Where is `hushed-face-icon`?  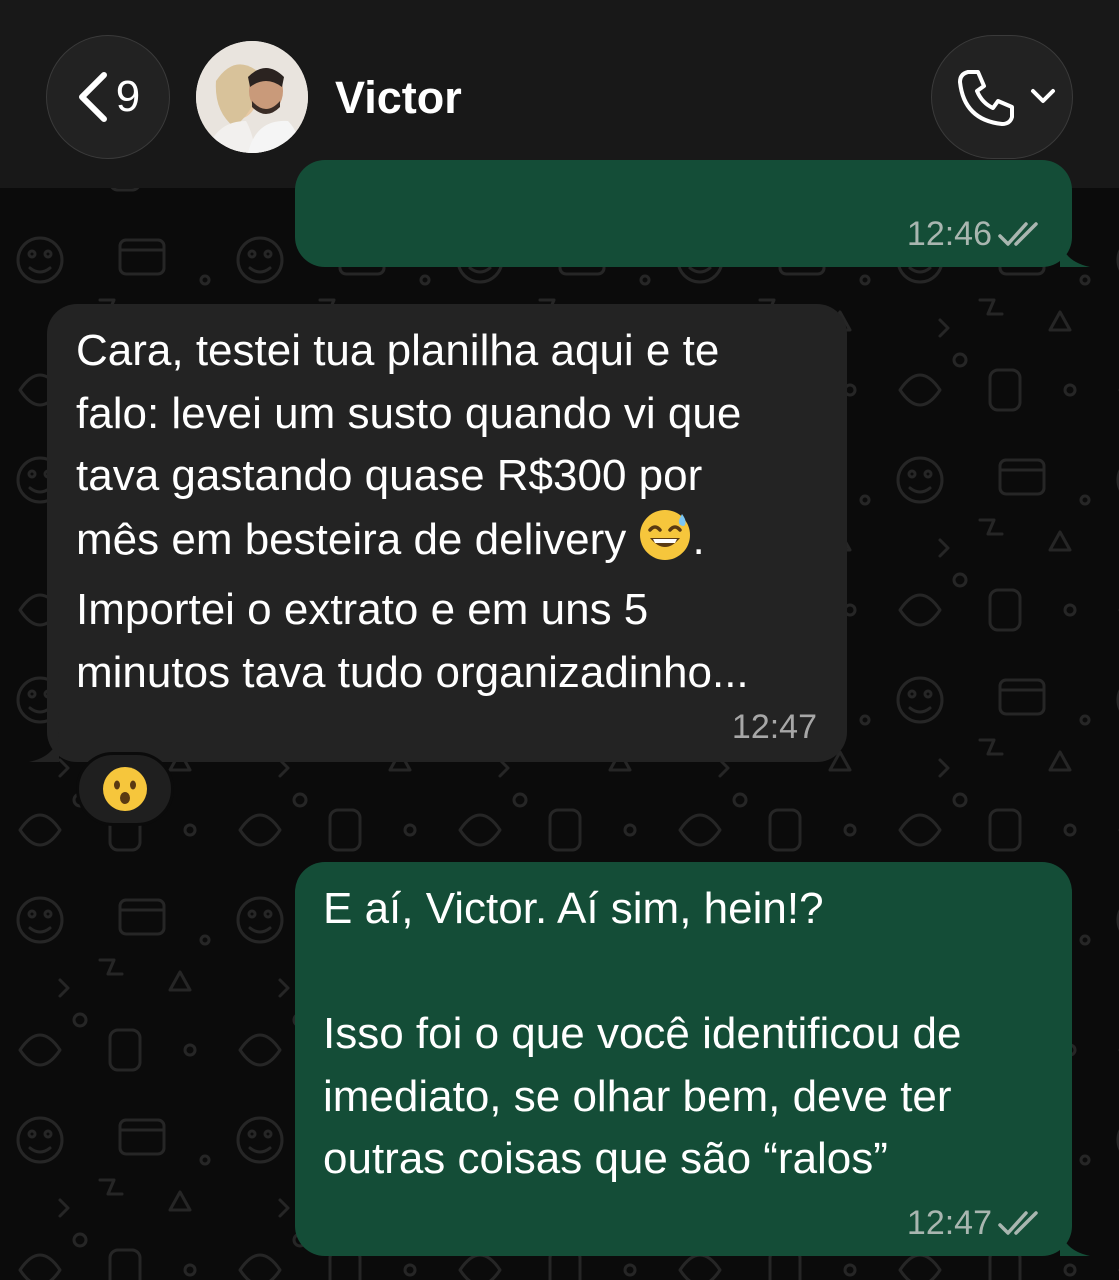
hushed-face-icon is located at coordinates (125, 789).